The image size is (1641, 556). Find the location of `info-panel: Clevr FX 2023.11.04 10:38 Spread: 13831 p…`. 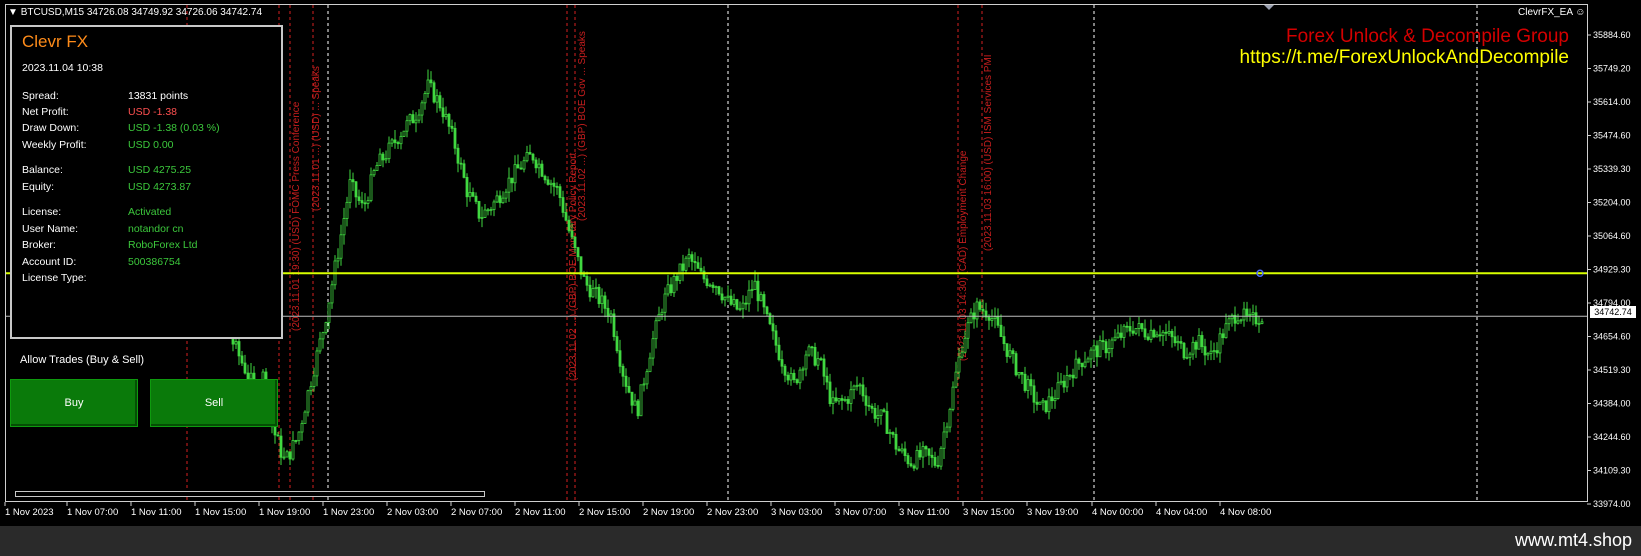

info-panel: Clevr FX 2023.11.04 10:38 Spread: 13831 p… is located at coordinates (146, 182).